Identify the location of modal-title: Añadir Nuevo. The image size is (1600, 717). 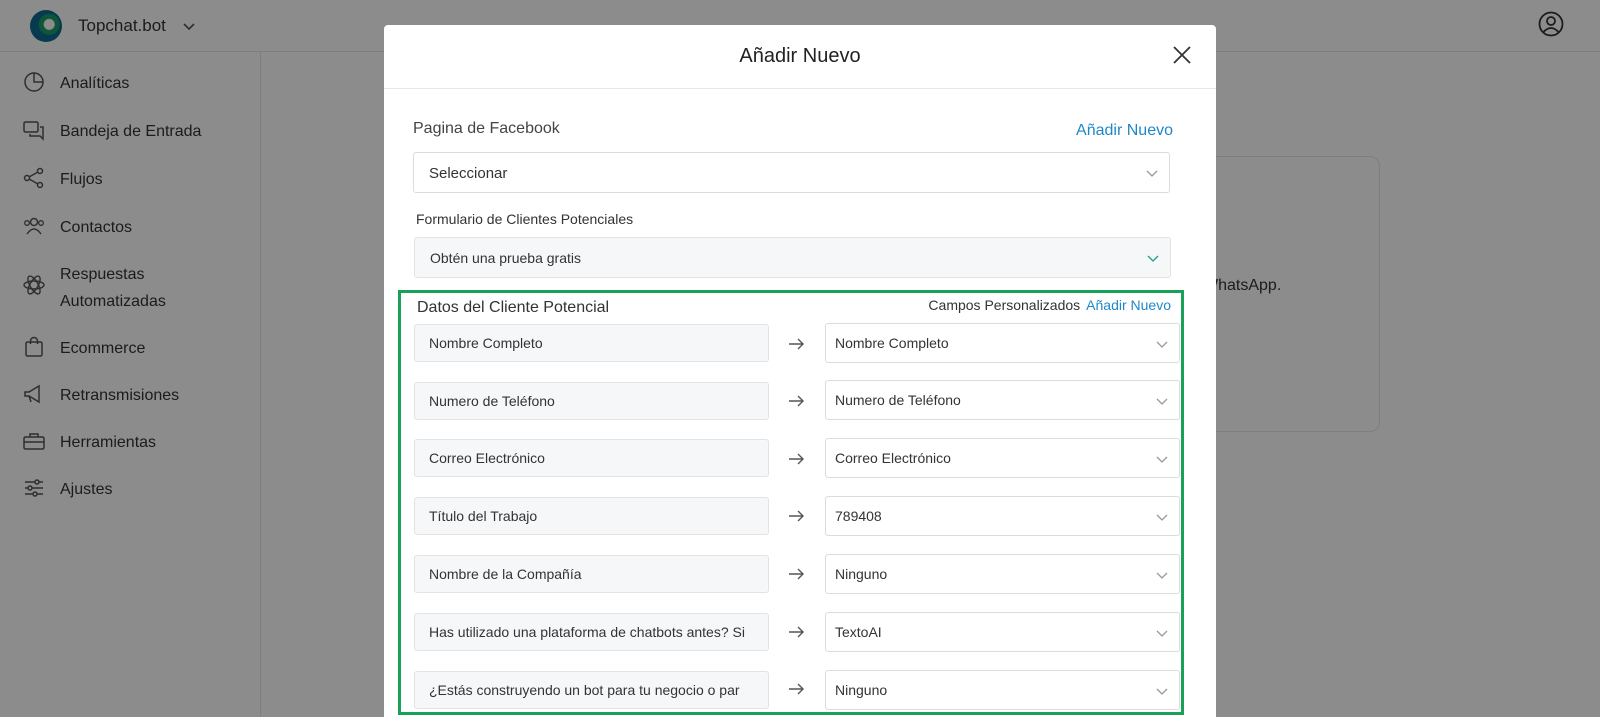
(800, 56).